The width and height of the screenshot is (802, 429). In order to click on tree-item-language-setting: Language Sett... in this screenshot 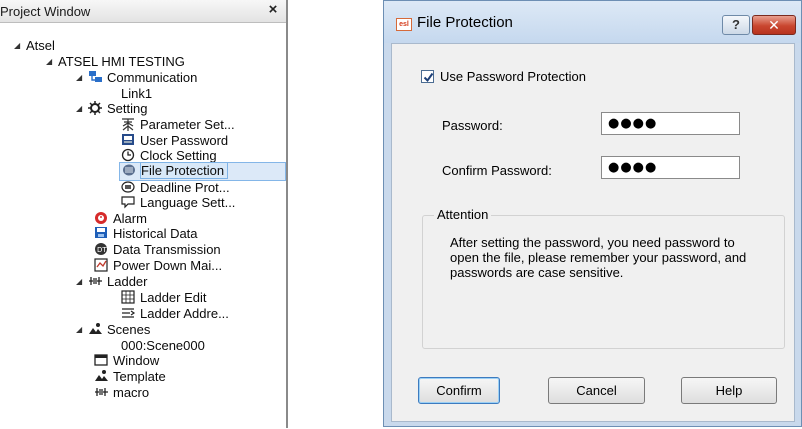, I will do `click(178, 203)`.